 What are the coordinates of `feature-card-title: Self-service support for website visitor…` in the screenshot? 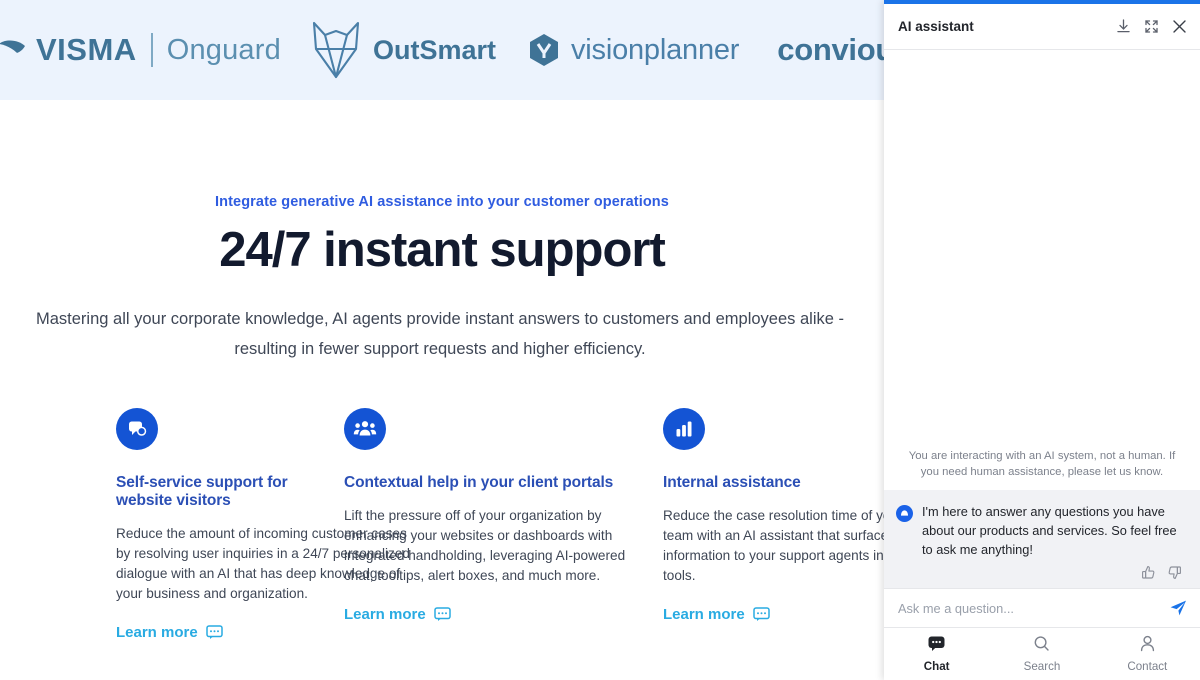 It's located at (202, 491).